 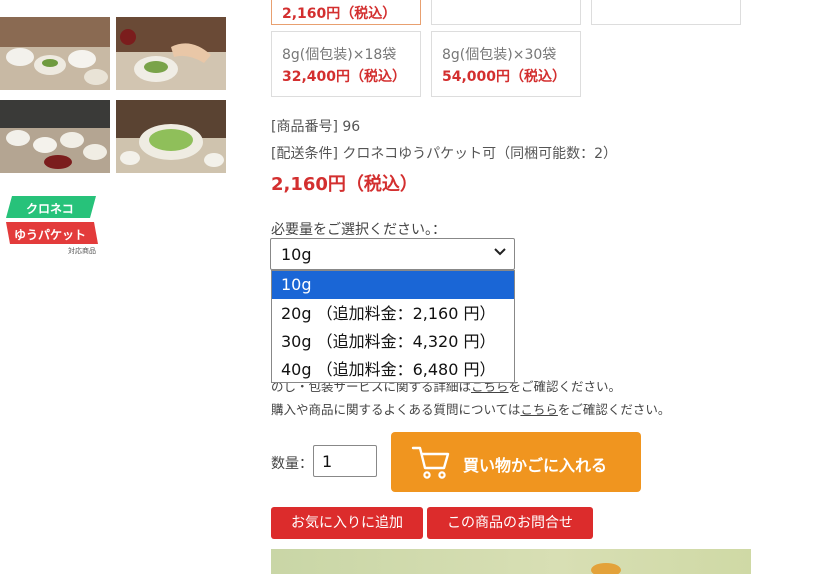 I want to click on option-card-5: 8g(個包装)×30袋 54,000円（税込）, so click(x=506, y=64).